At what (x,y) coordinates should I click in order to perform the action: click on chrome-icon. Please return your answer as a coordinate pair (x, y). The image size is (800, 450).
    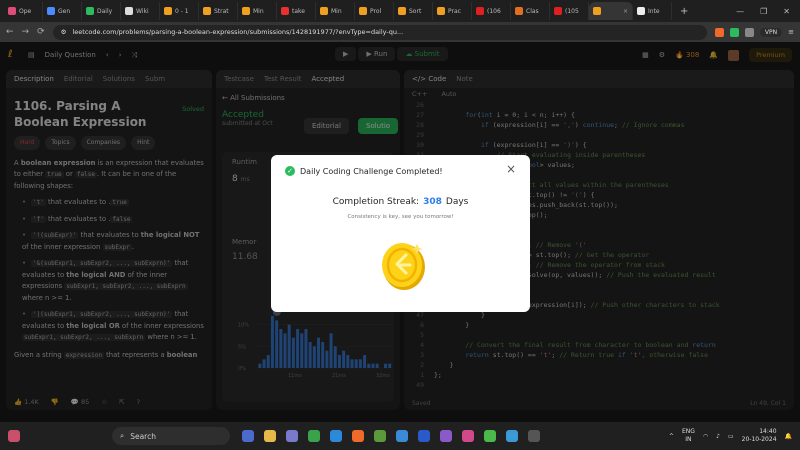
    Looking at the image, I should click on (490, 436).